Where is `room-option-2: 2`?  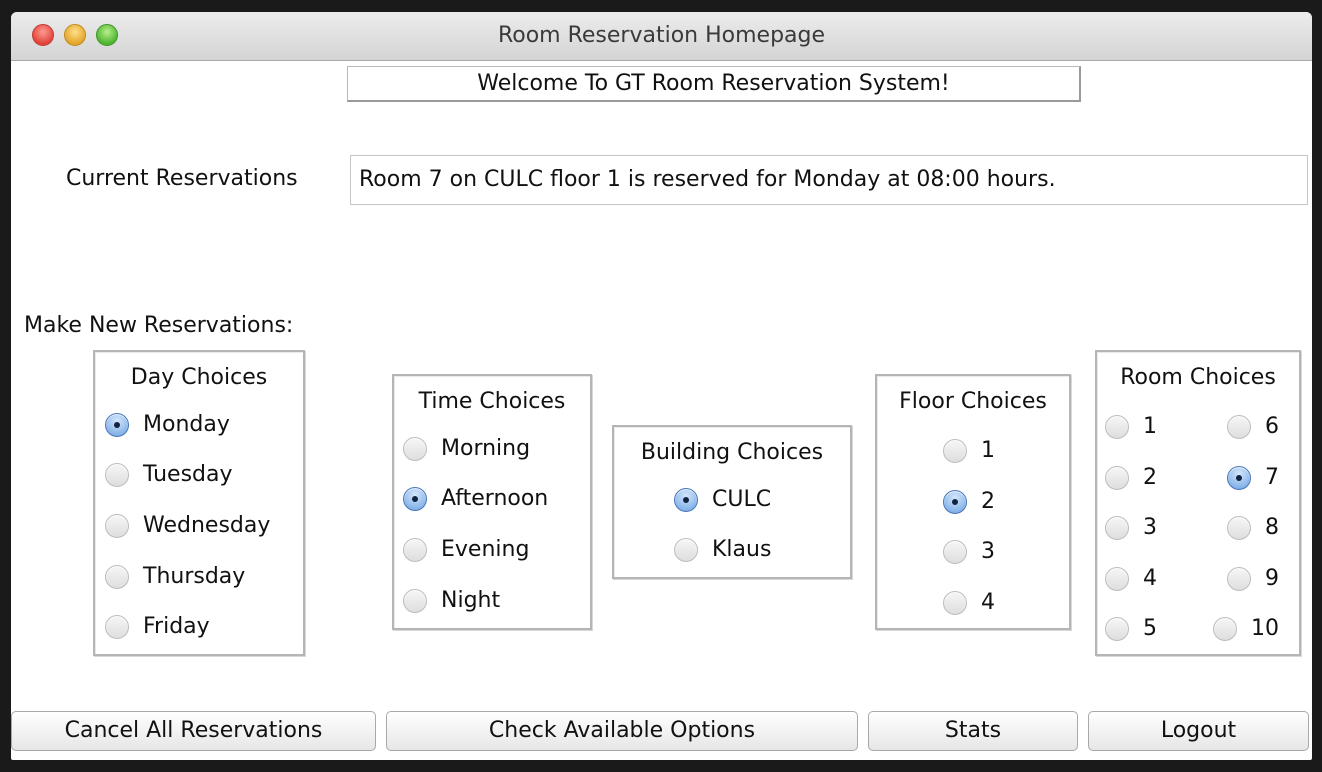 room-option-2: 2 is located at coordinates (1131, 477).